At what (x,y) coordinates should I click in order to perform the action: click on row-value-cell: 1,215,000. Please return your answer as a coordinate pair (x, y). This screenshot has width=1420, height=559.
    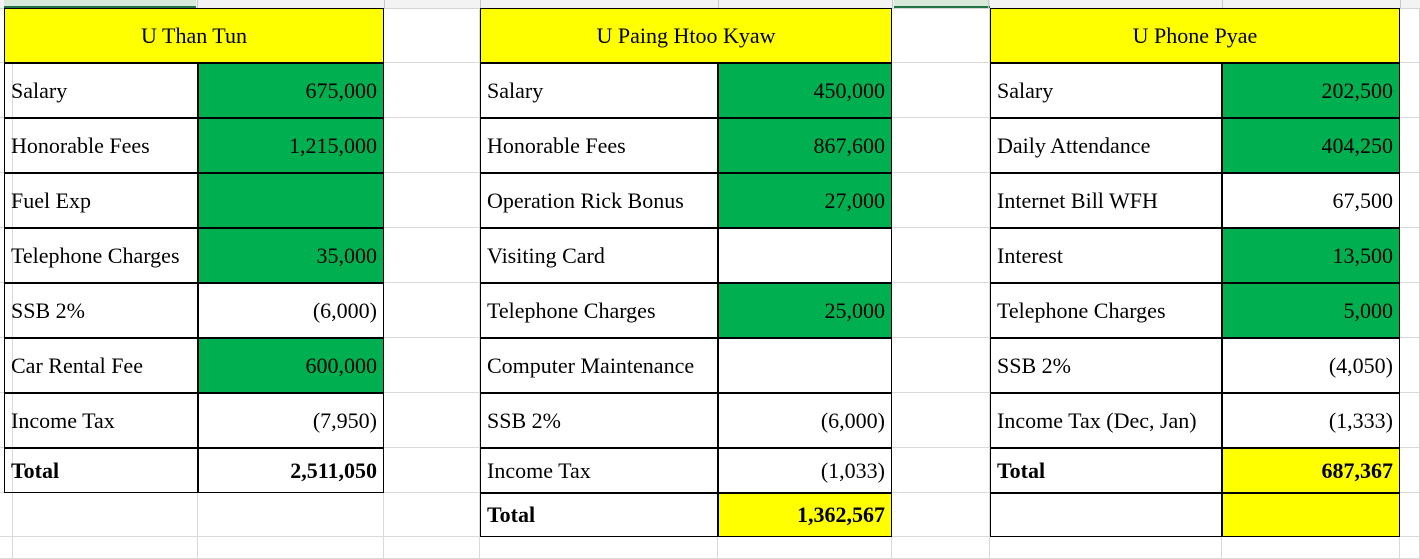
    Looking at the image, I should click on (291, 145).